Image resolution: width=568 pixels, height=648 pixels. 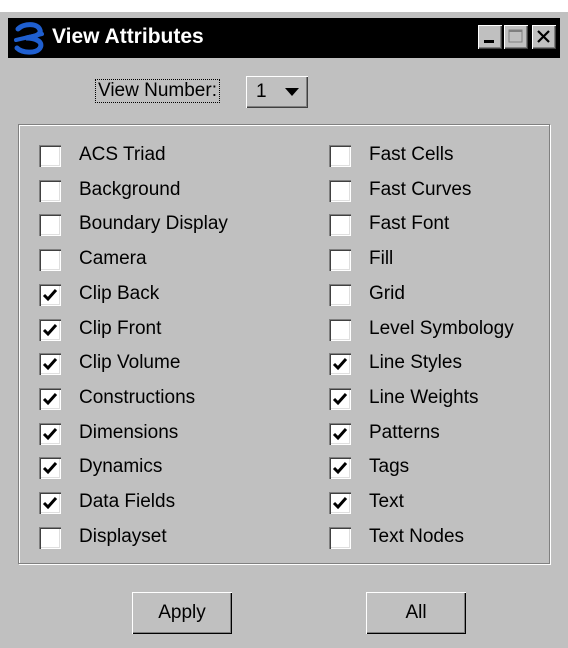 I want to click on dropdown-arrow-icon, so click(x=292, y=92).